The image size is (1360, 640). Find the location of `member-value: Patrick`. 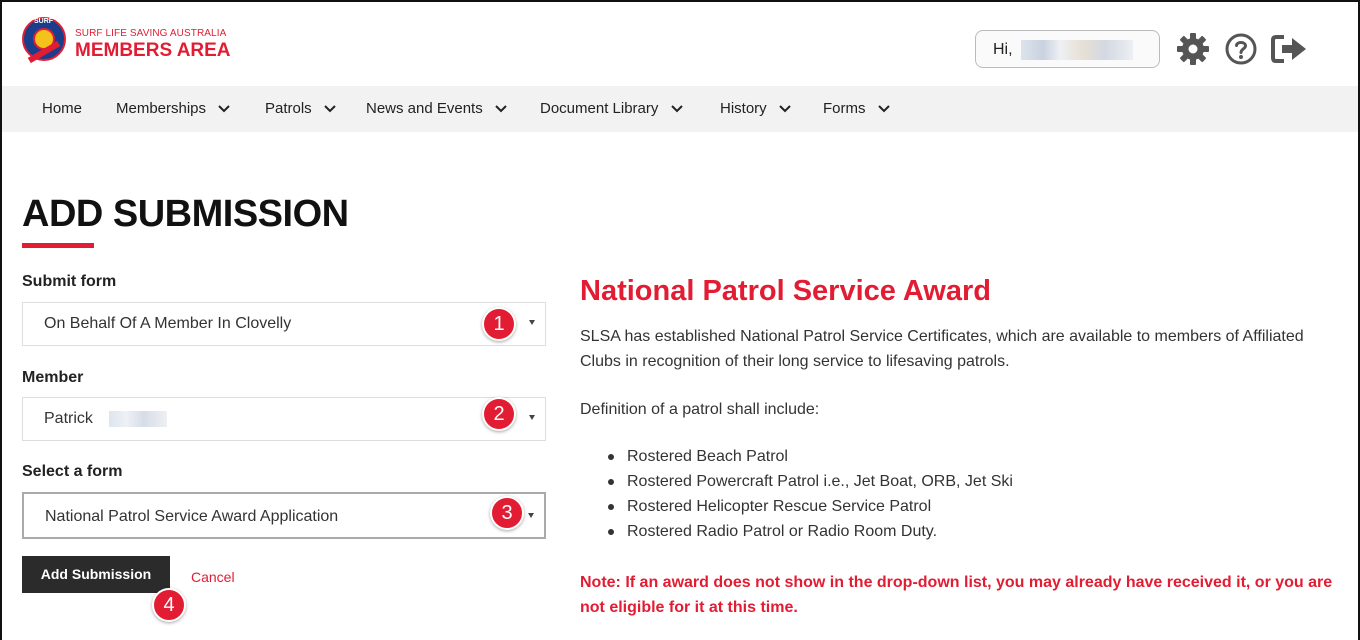

member-value: Patrick is located at coordinates (68, 418).